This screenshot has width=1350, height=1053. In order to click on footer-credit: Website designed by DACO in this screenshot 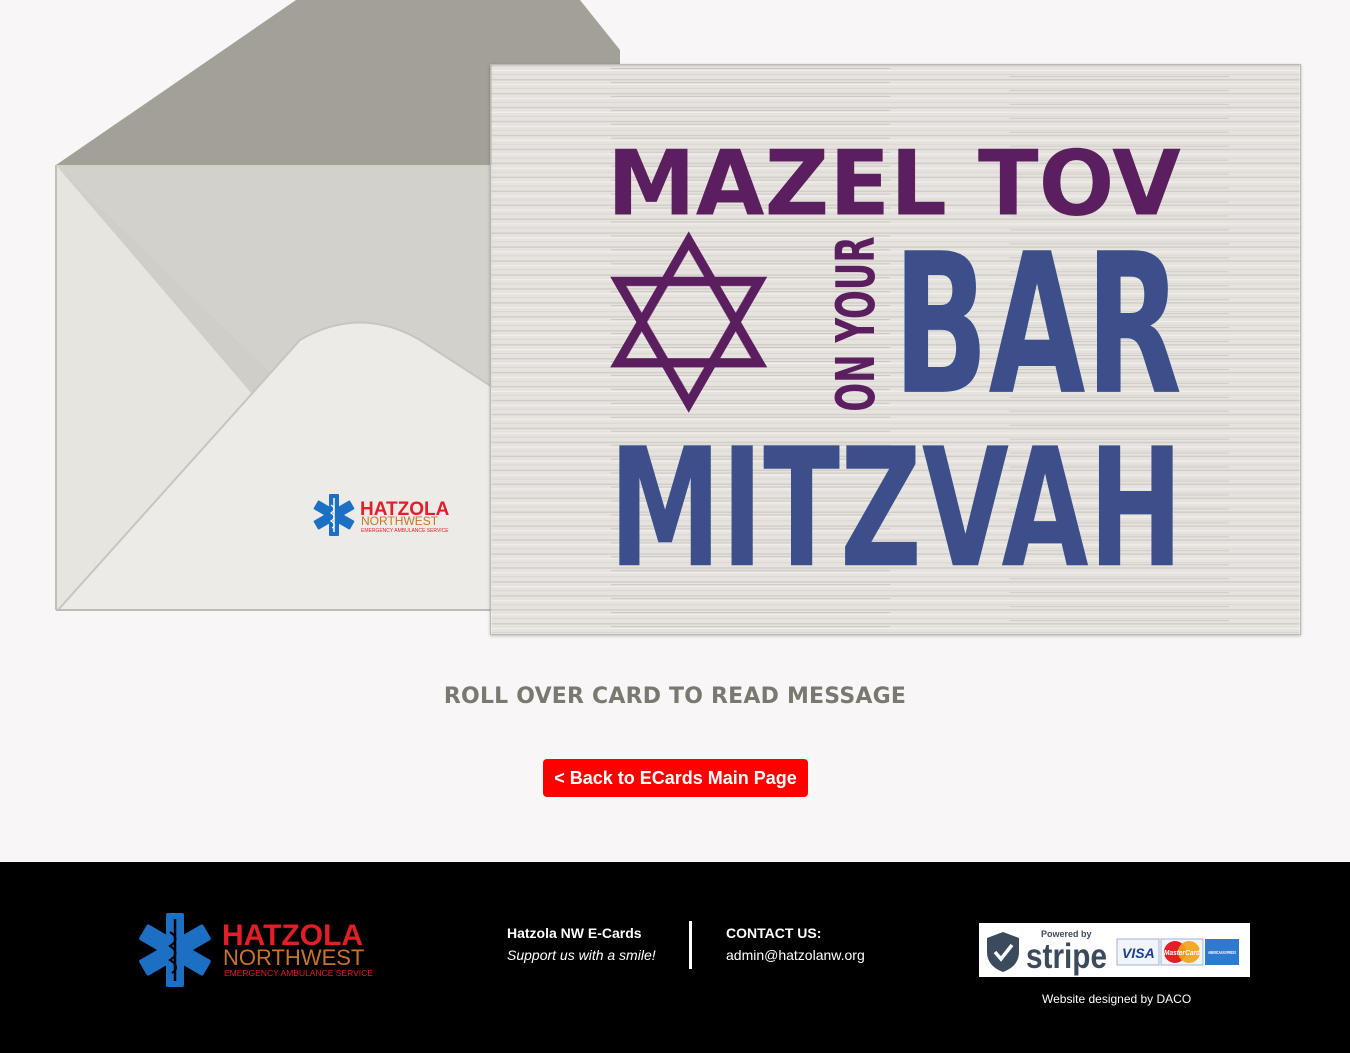, I will do `click(1117, 999)`.